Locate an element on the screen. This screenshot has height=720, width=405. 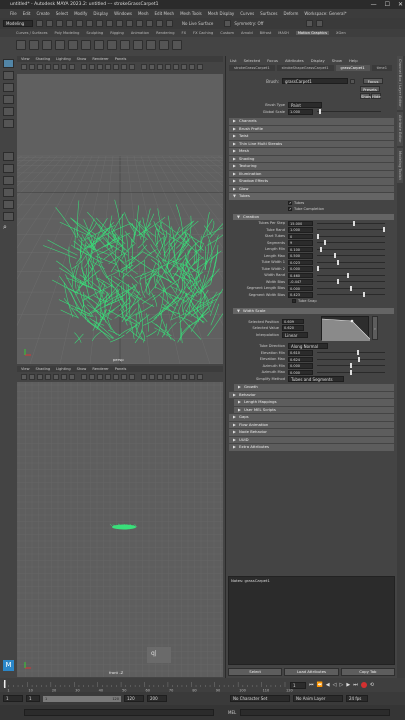
menu-1: Edit is located at coordinates (27, 13).